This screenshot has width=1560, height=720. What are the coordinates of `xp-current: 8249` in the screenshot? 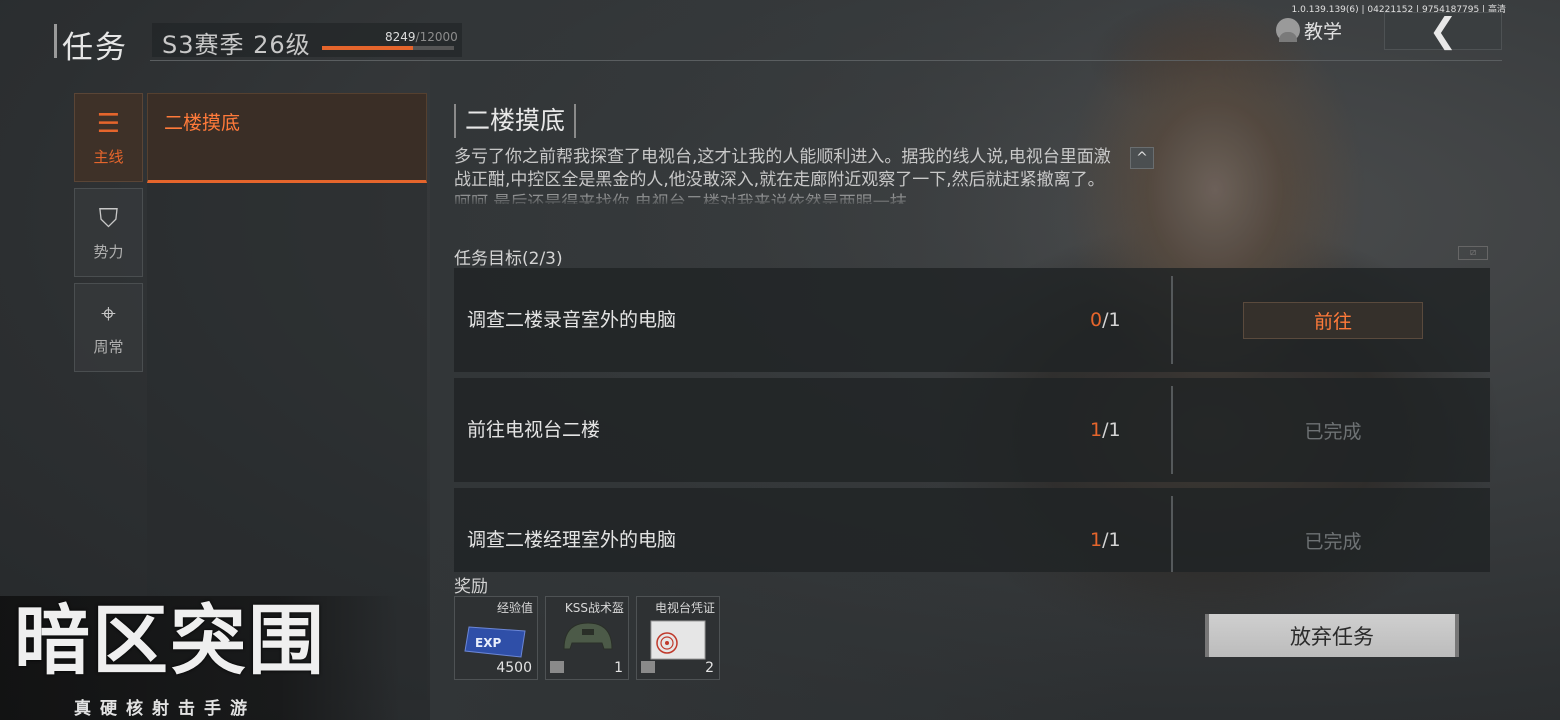 It's located at (400, 37).